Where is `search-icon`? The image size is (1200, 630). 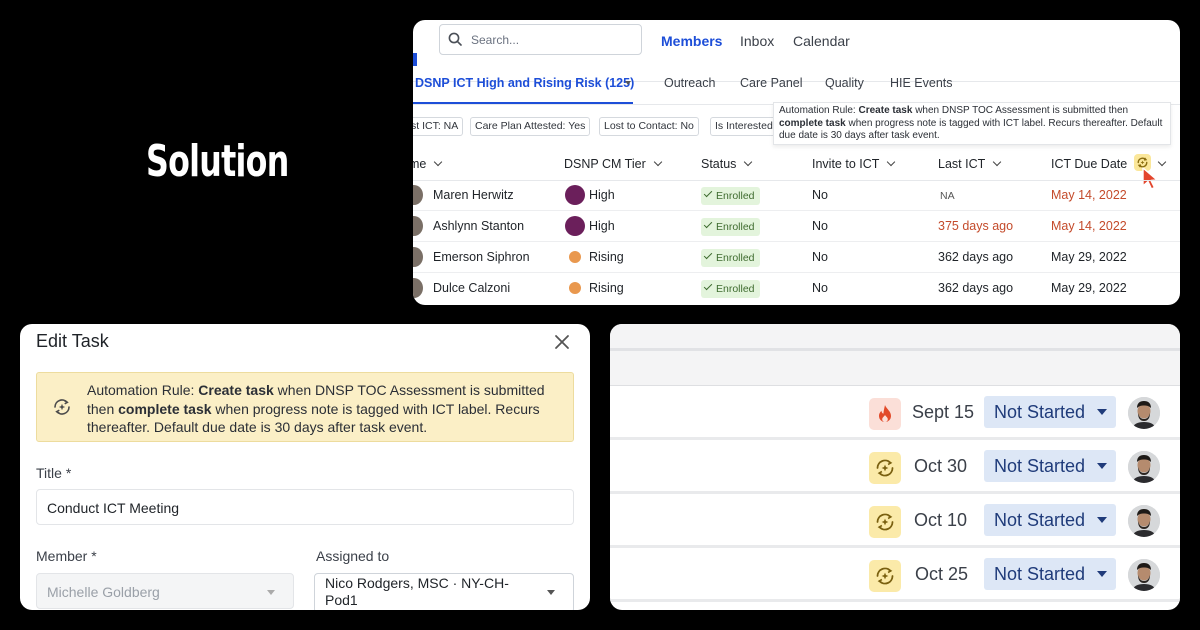 search-icon is located at coordinates (455, 39).